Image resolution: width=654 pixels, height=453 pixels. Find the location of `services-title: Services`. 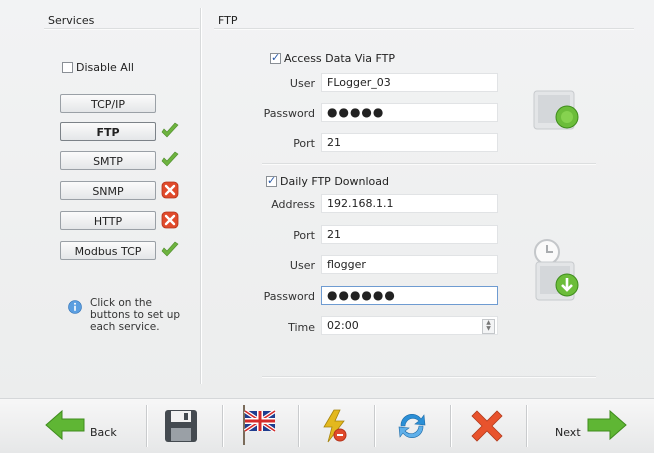

services-title: Services is located at coordinates (71, 20).